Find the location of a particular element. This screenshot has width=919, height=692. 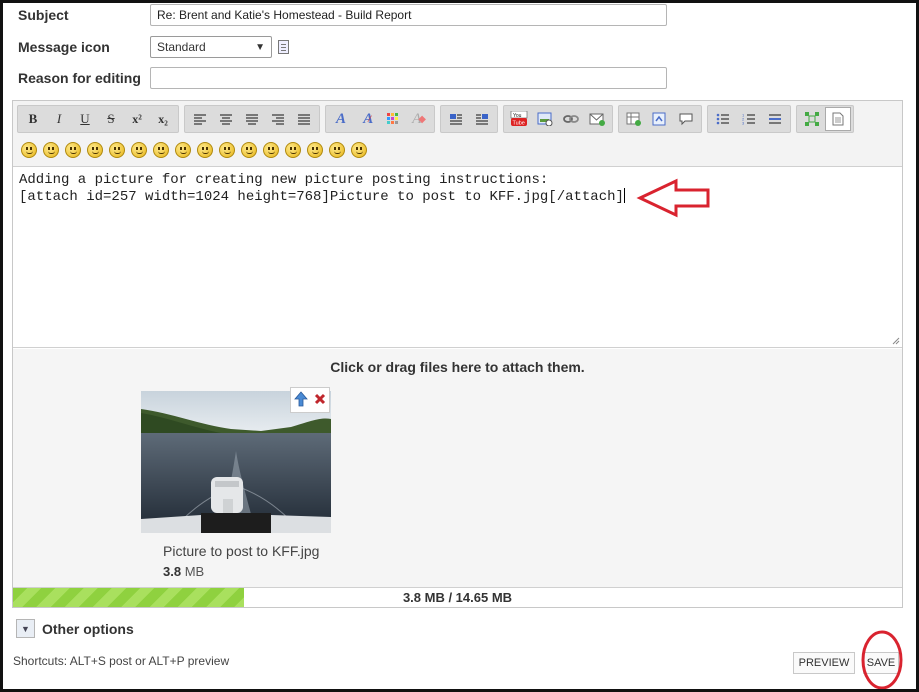

reason-input is located at coordinates (408, 78).